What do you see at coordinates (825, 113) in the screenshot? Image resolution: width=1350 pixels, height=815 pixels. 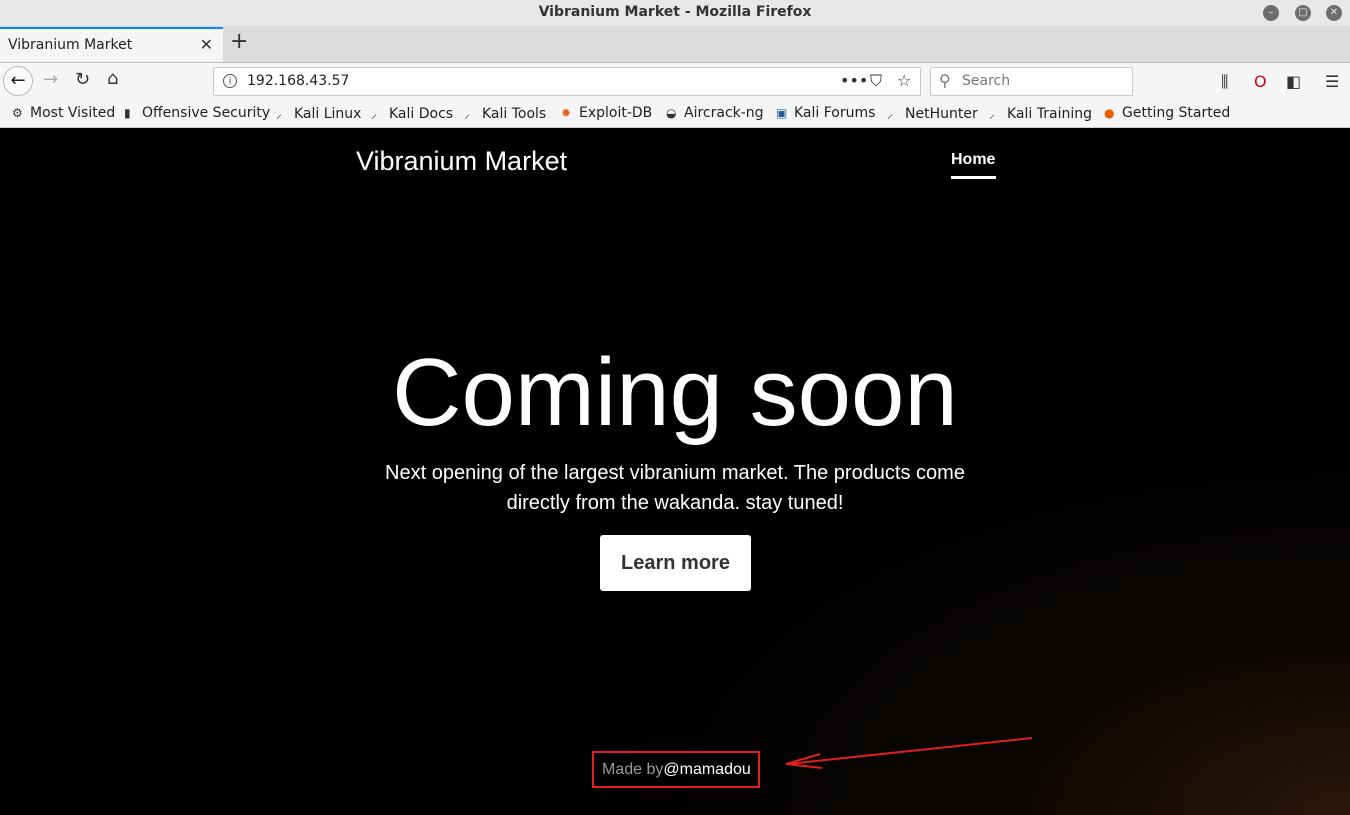 I see `bookmark-kali-forums: ▣ Kali Forums` at bounding box center [825, 113].